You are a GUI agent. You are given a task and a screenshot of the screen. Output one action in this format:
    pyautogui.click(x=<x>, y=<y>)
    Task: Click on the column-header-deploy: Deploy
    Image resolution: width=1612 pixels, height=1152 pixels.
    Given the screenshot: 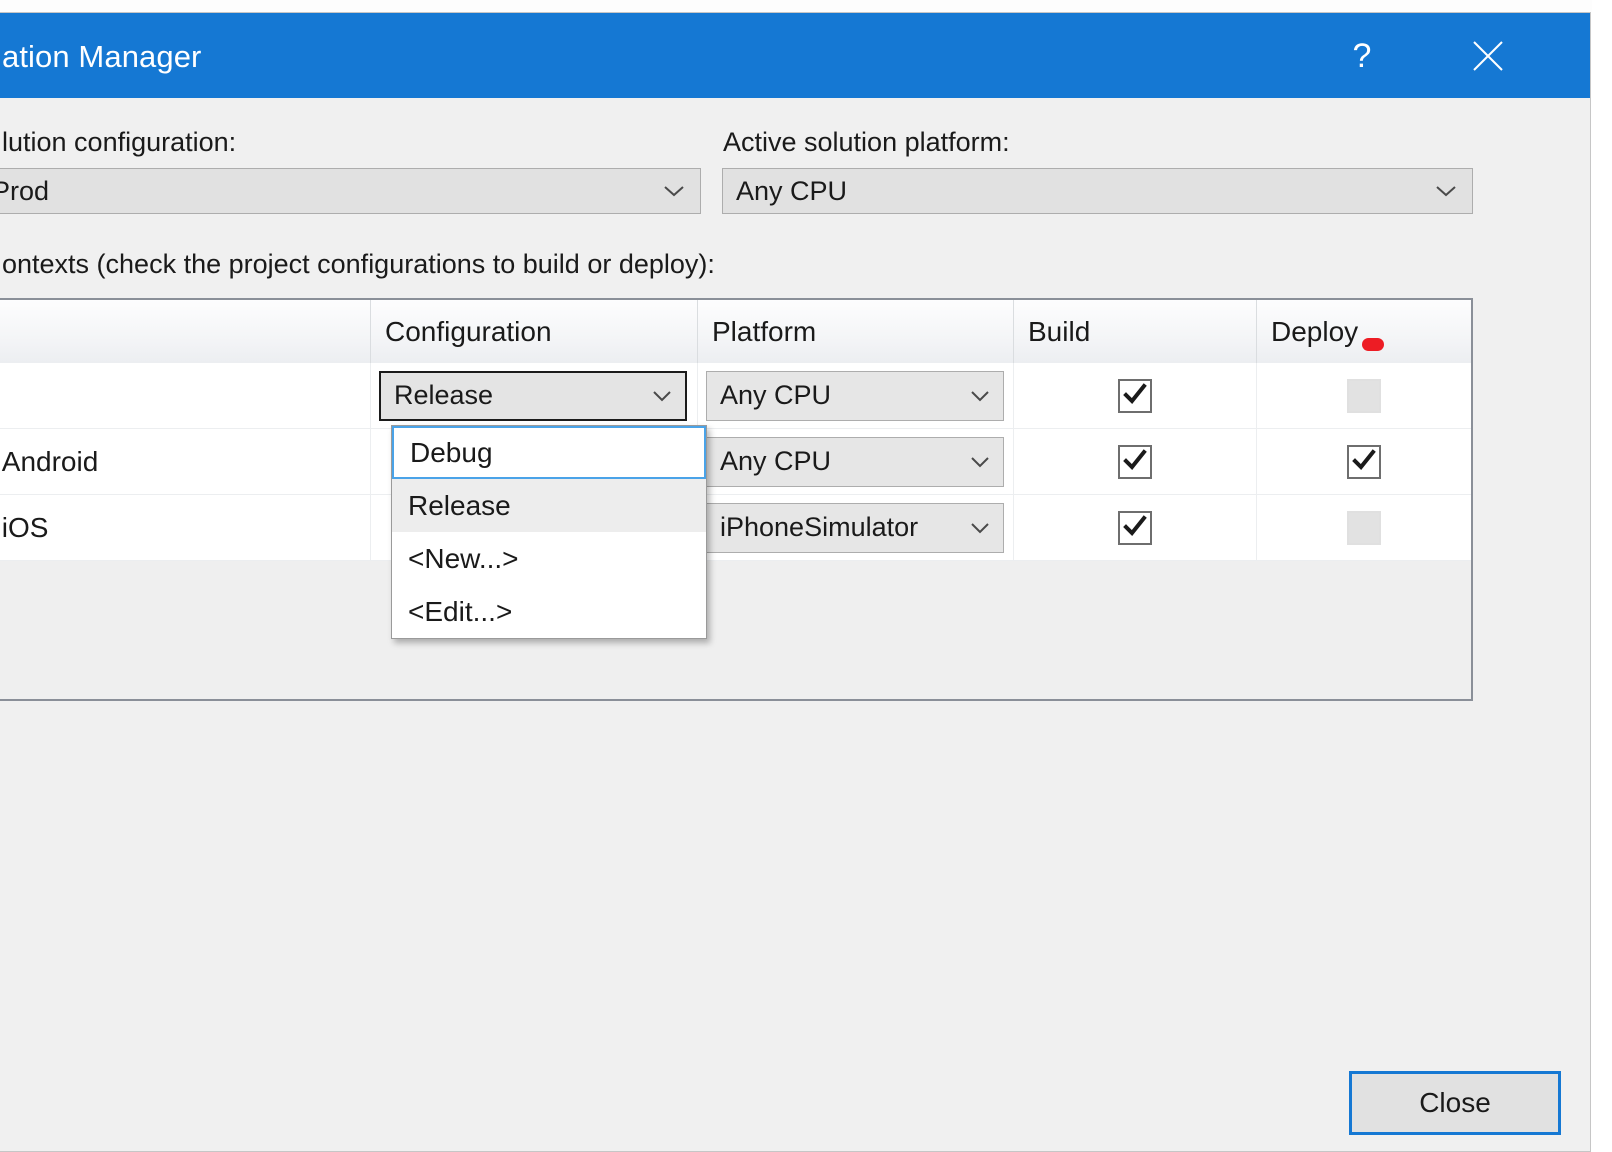 What is the action you would take?
    pyautogui.click(x=1364, y=331)
    